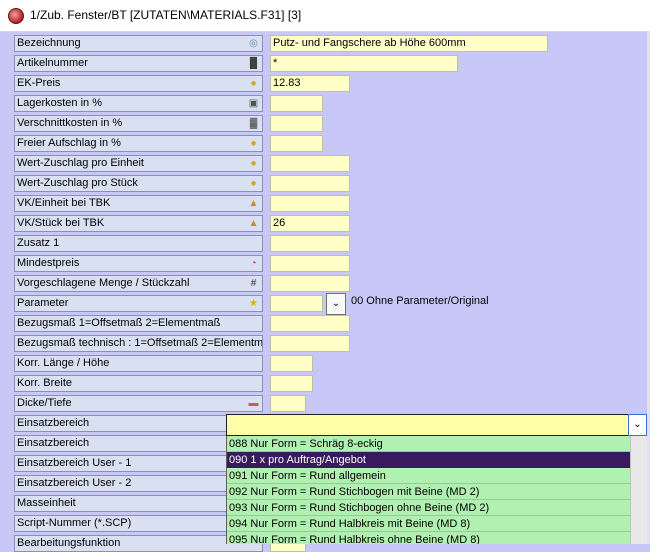  Describe the element at coordinates (38, 243) in the screenshot. I see `field-label-text: Zusatz 1` at that location.